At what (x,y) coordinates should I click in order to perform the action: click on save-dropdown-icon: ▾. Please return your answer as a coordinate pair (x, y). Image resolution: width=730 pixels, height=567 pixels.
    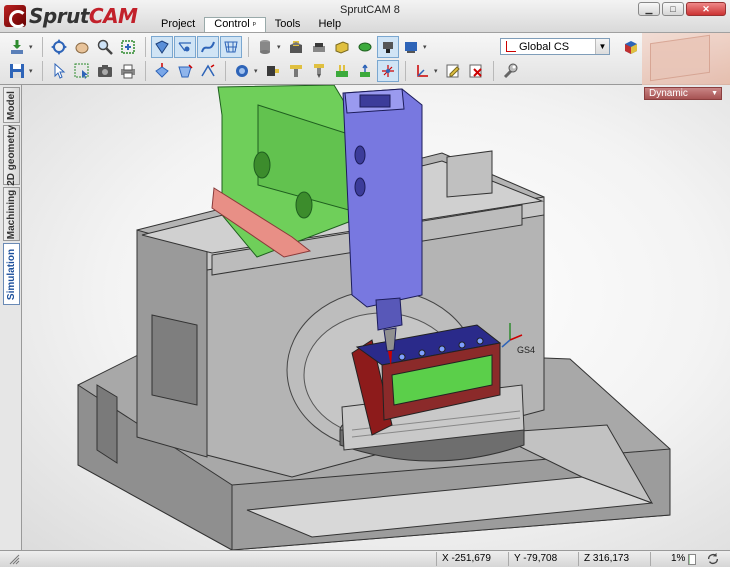
    Looking at the image, I should click on (33, 71).